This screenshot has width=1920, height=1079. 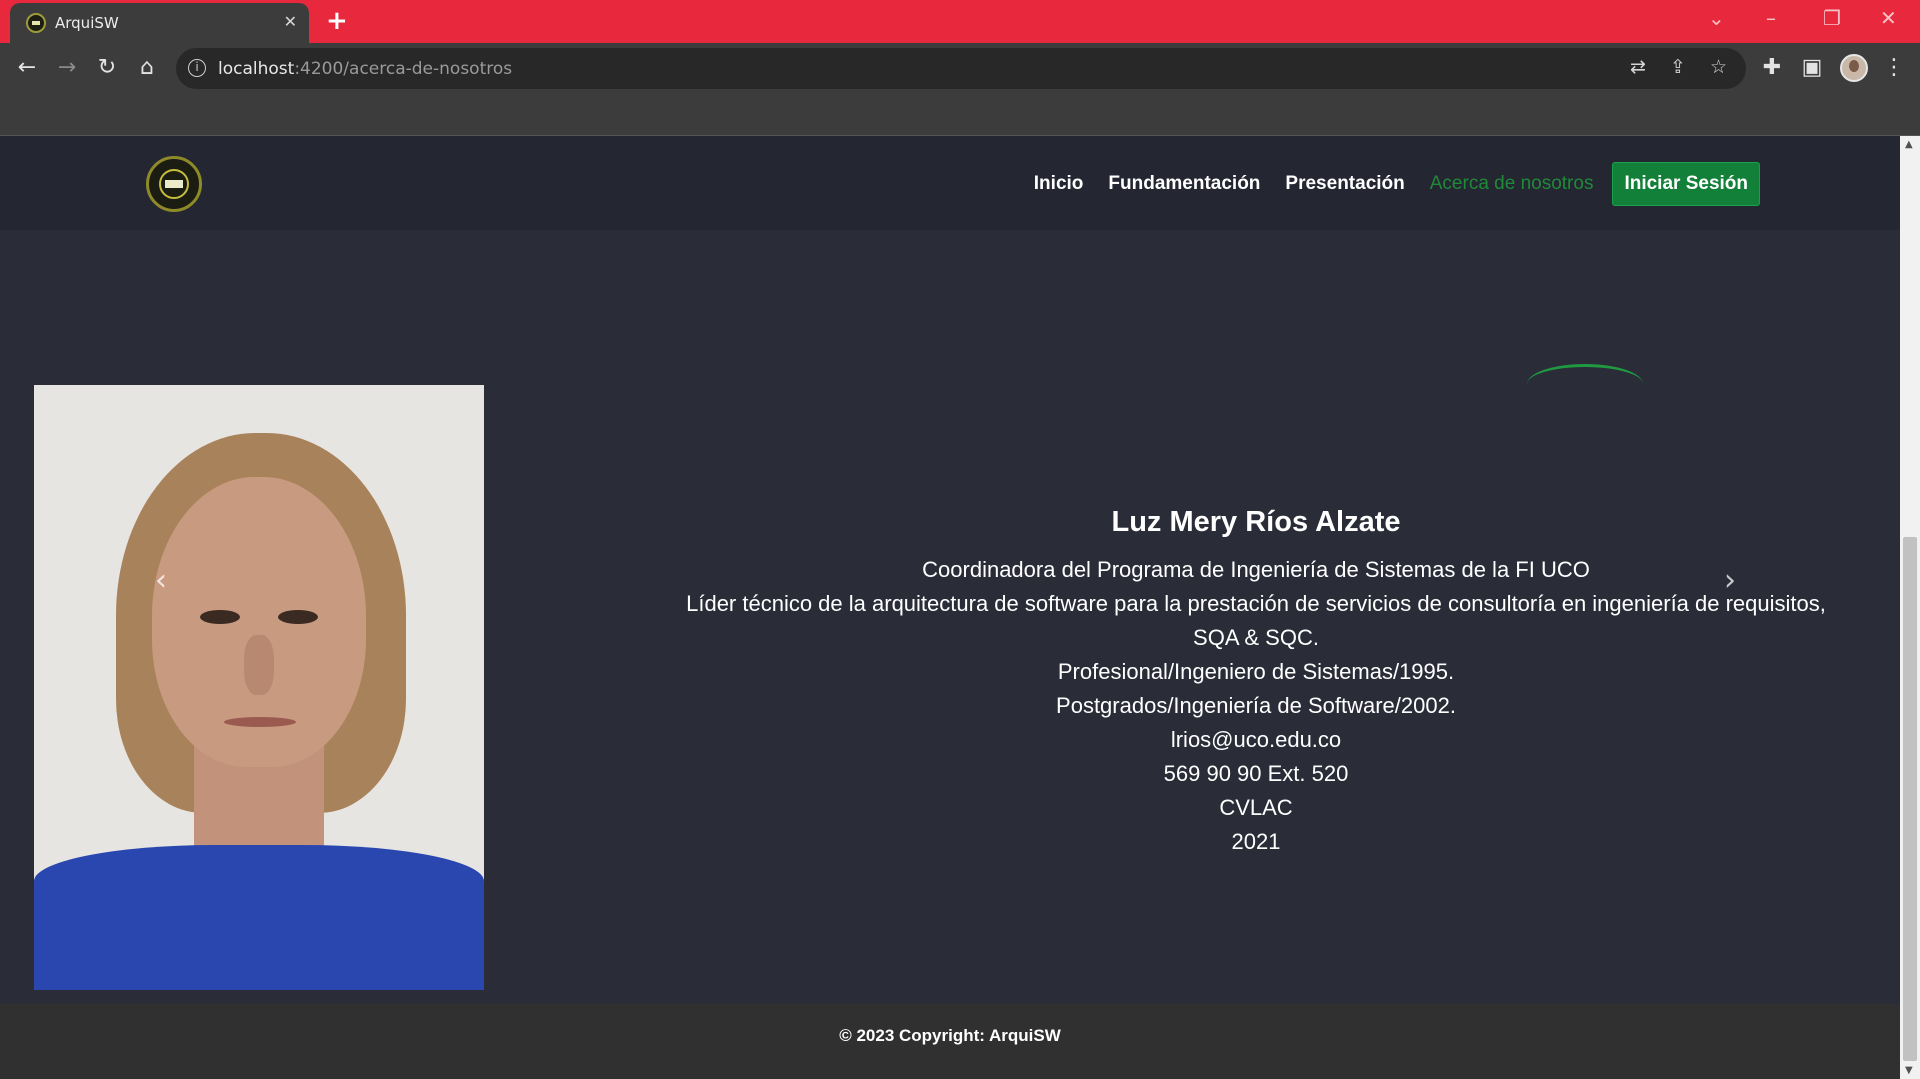 What do you see at coordinates (1256, 522) in the screenshot?
I see `profile-name: Luz Mery Ríos Alzate` at bounding box center [1256, 522].